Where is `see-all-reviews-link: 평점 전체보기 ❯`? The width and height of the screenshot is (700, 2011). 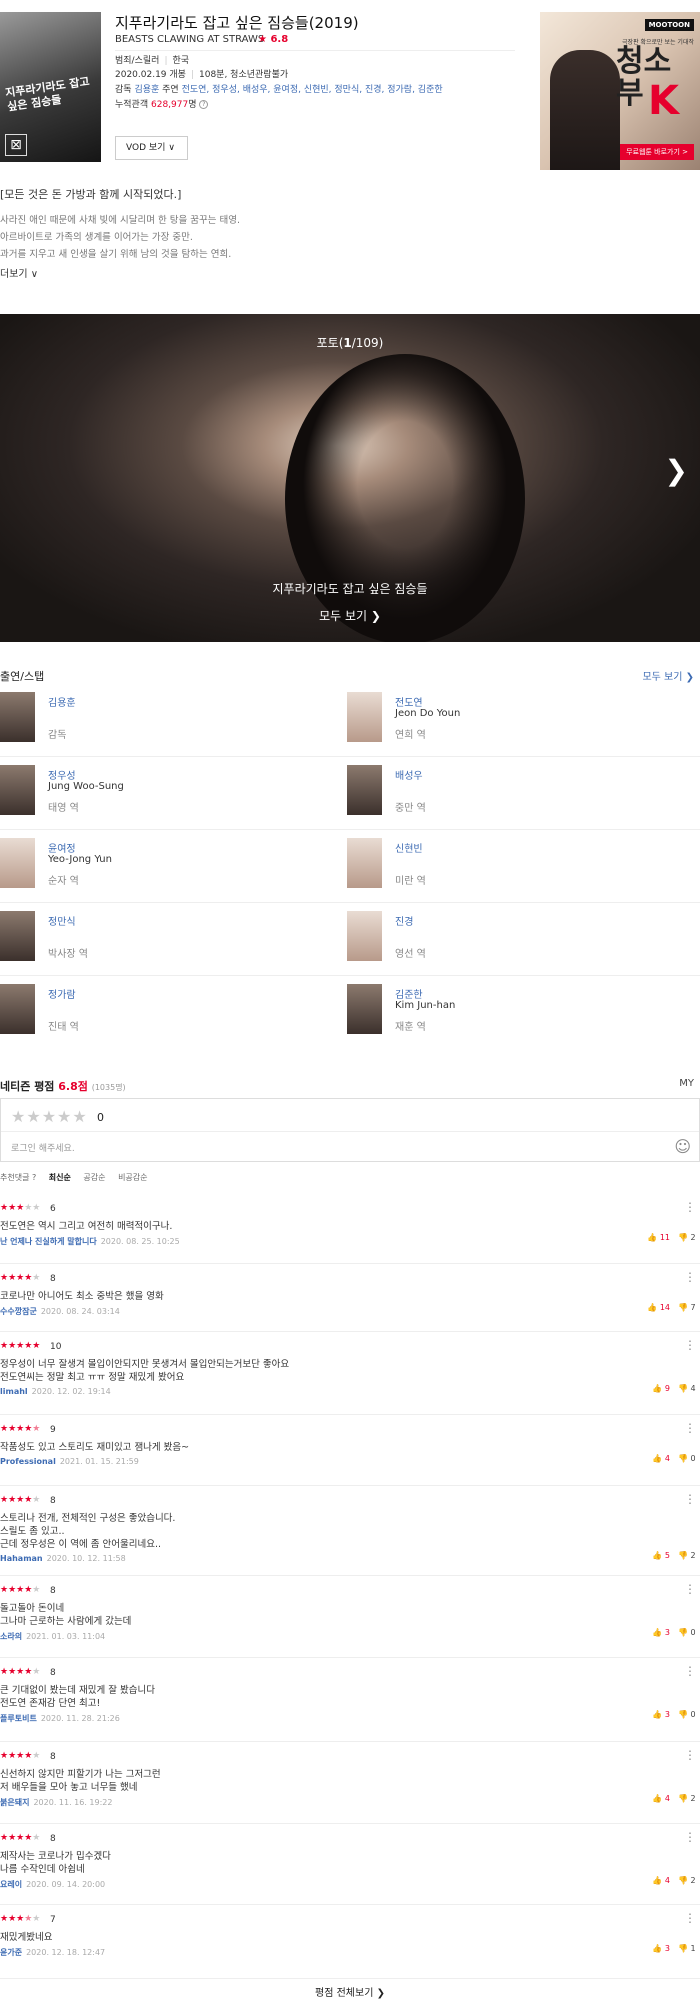 see-all-reviews-link: 평점 전체보기 ❯ is located at coordinates (350, 1991).